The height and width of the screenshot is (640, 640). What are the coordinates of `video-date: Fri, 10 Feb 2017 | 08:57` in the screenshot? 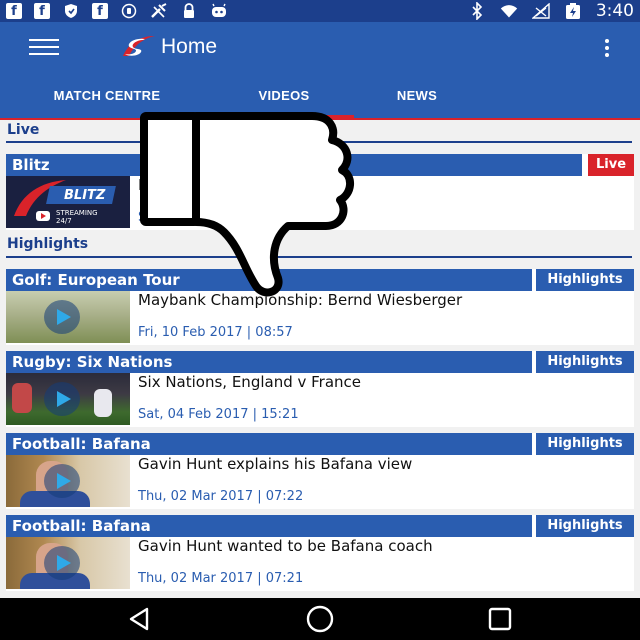 It's located at (215, 332).